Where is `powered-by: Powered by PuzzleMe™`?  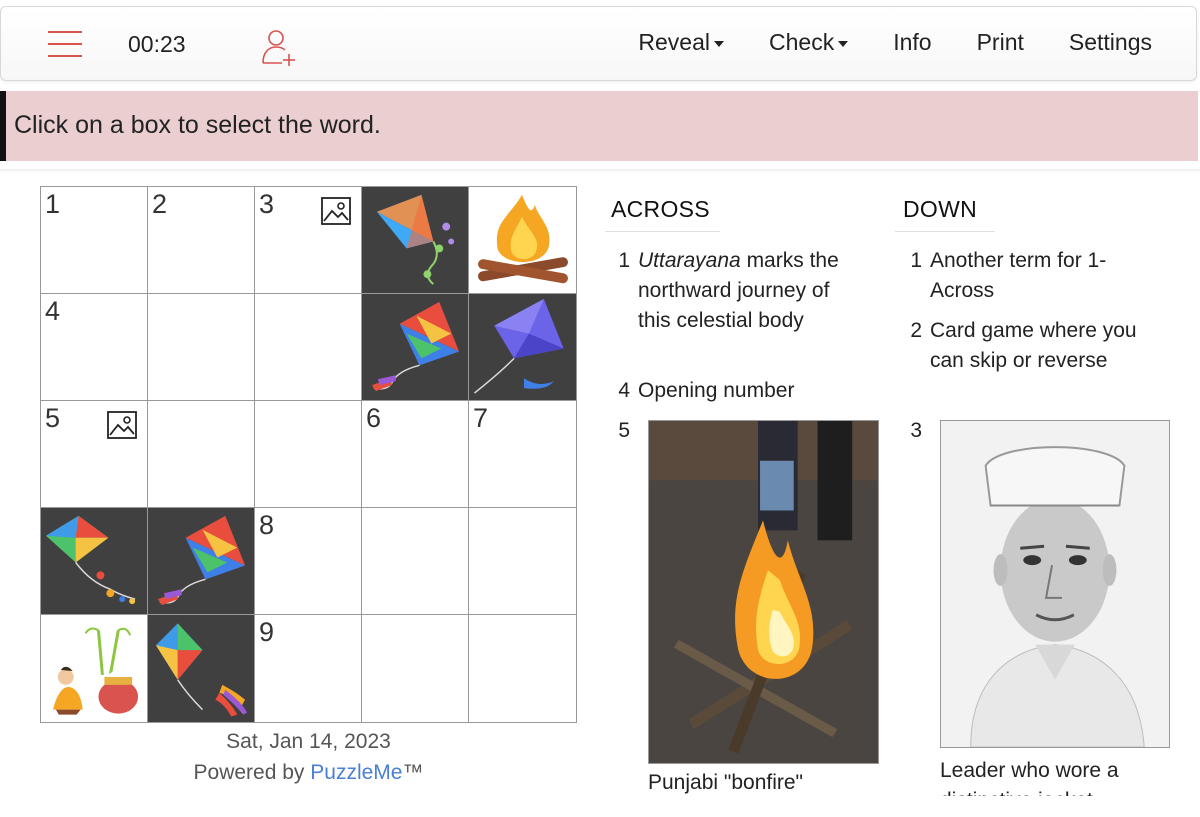 powered-by: Powered by PuzzleMe™ is located at coordinates (308, 773).